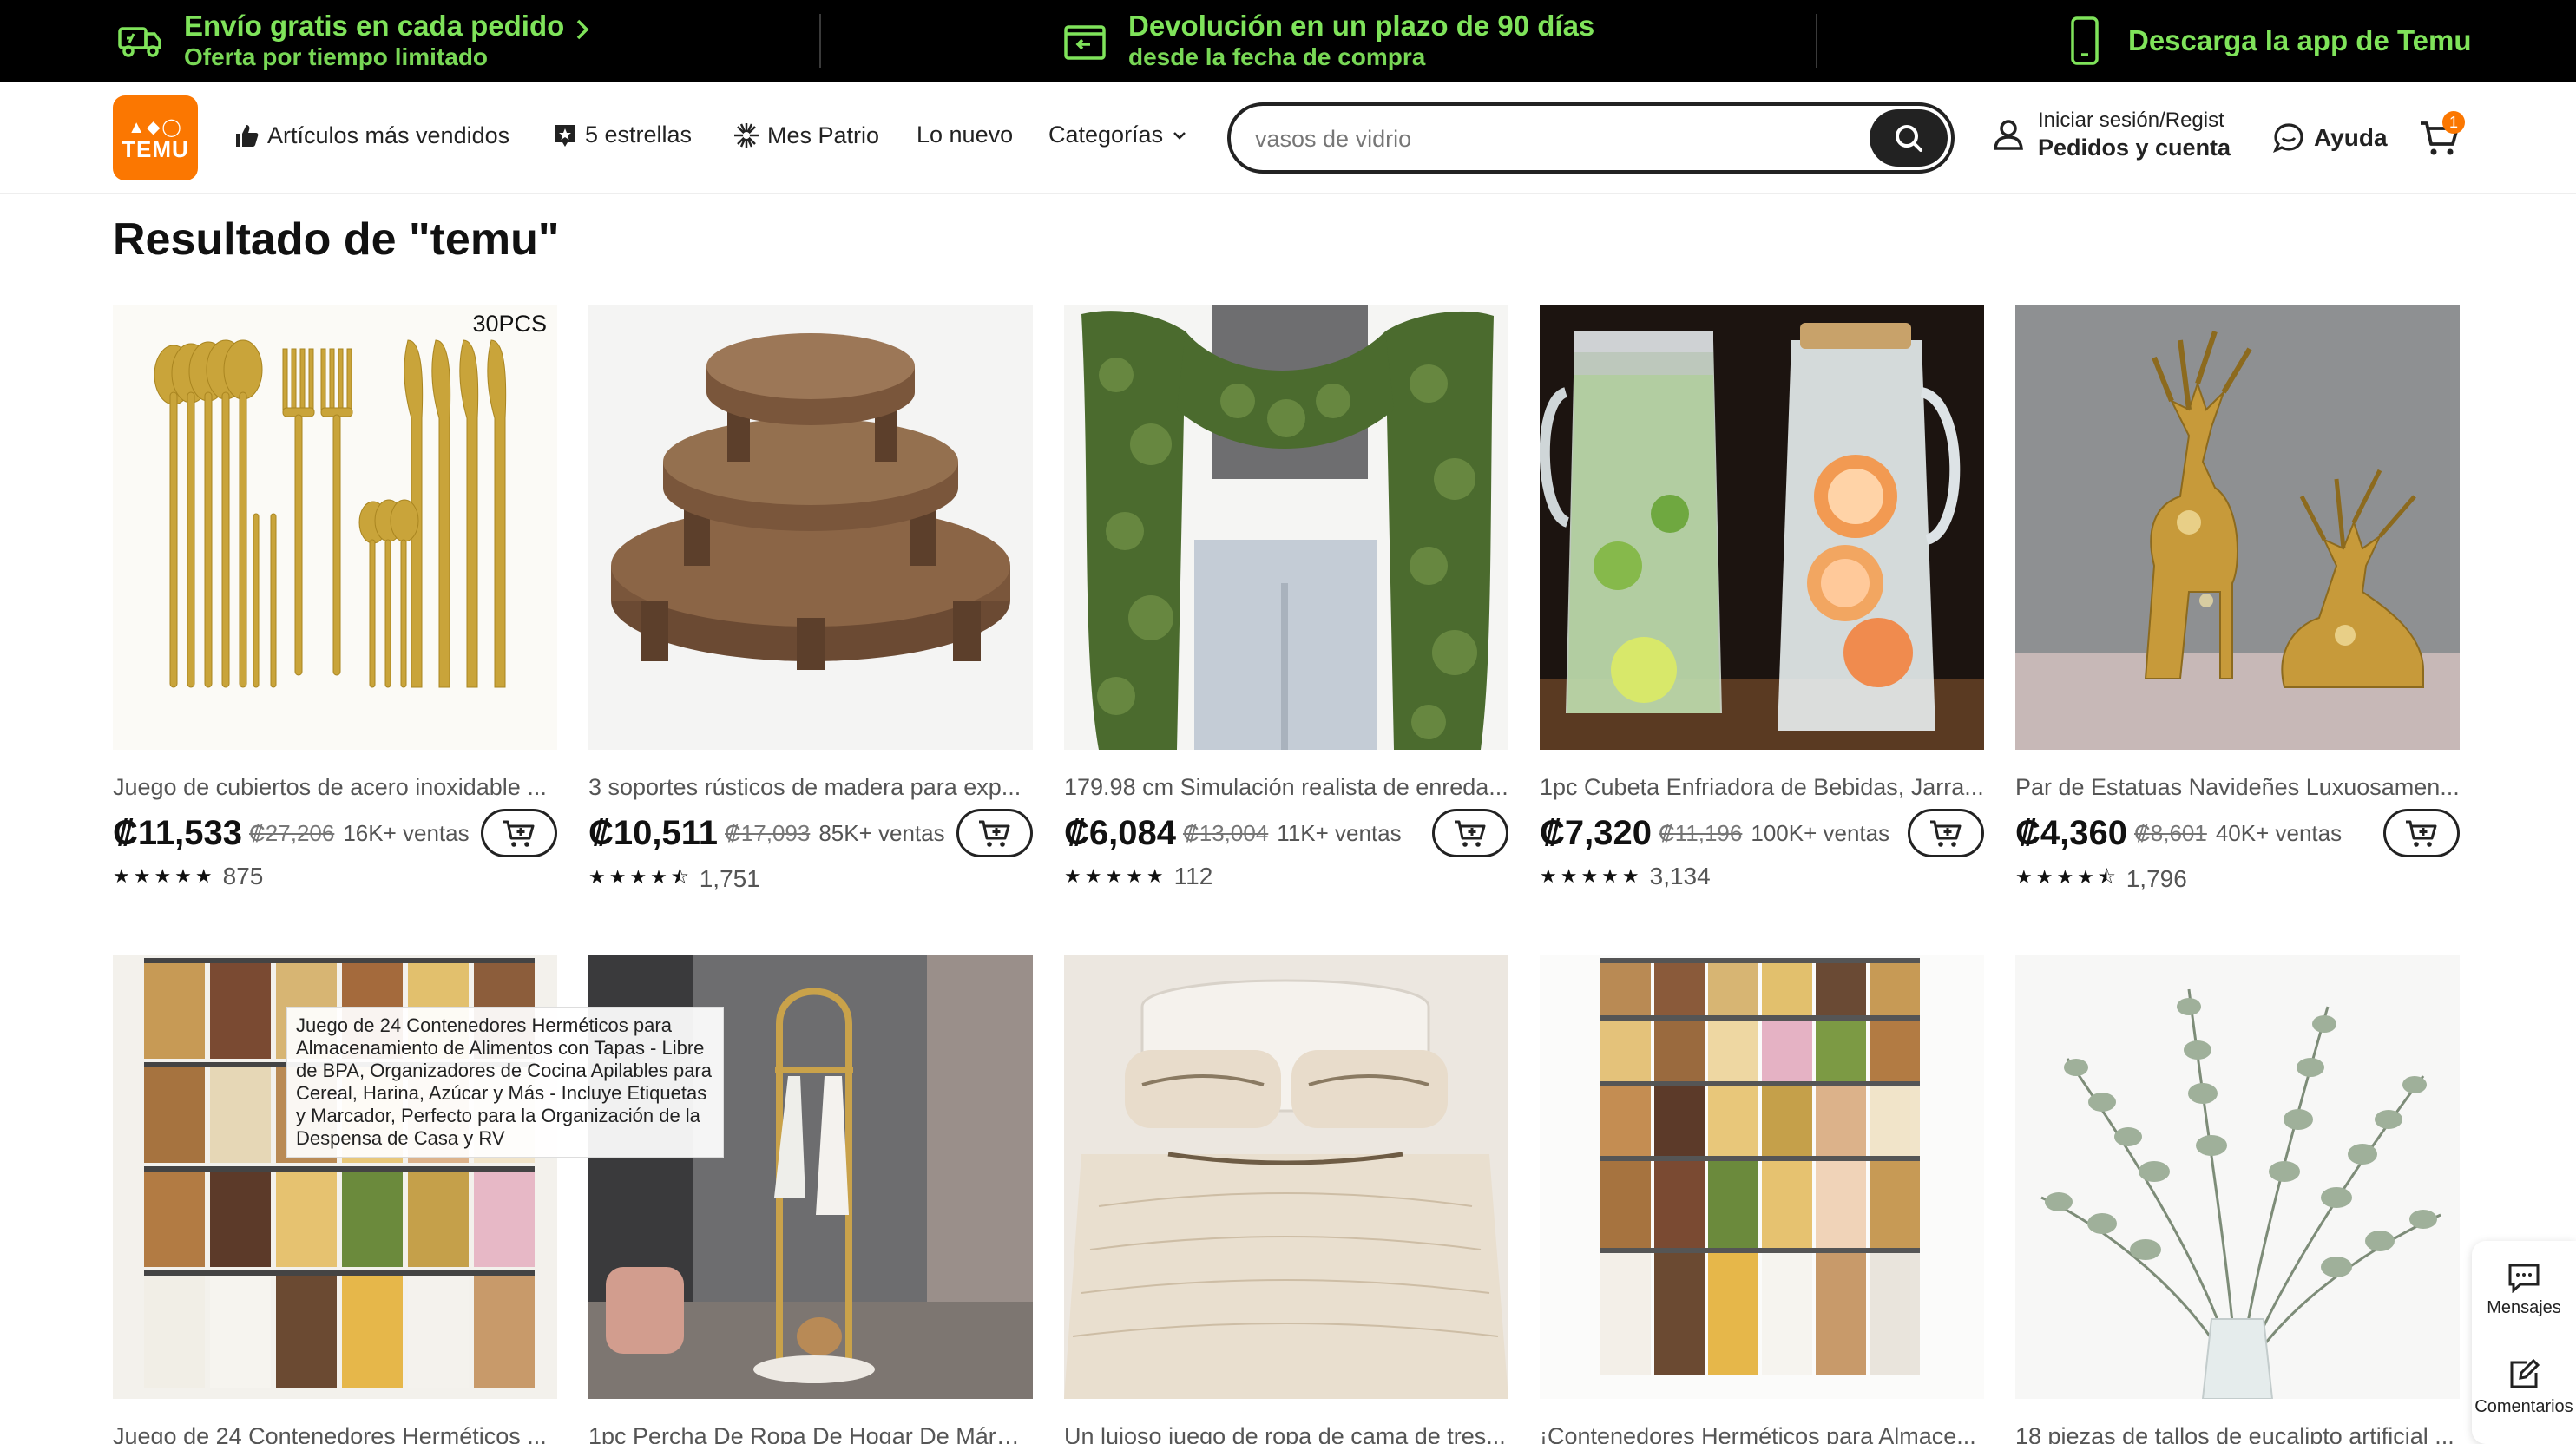 The image size is (2576, 1444). I want to click on review-count: 112, so click(1193, 876).